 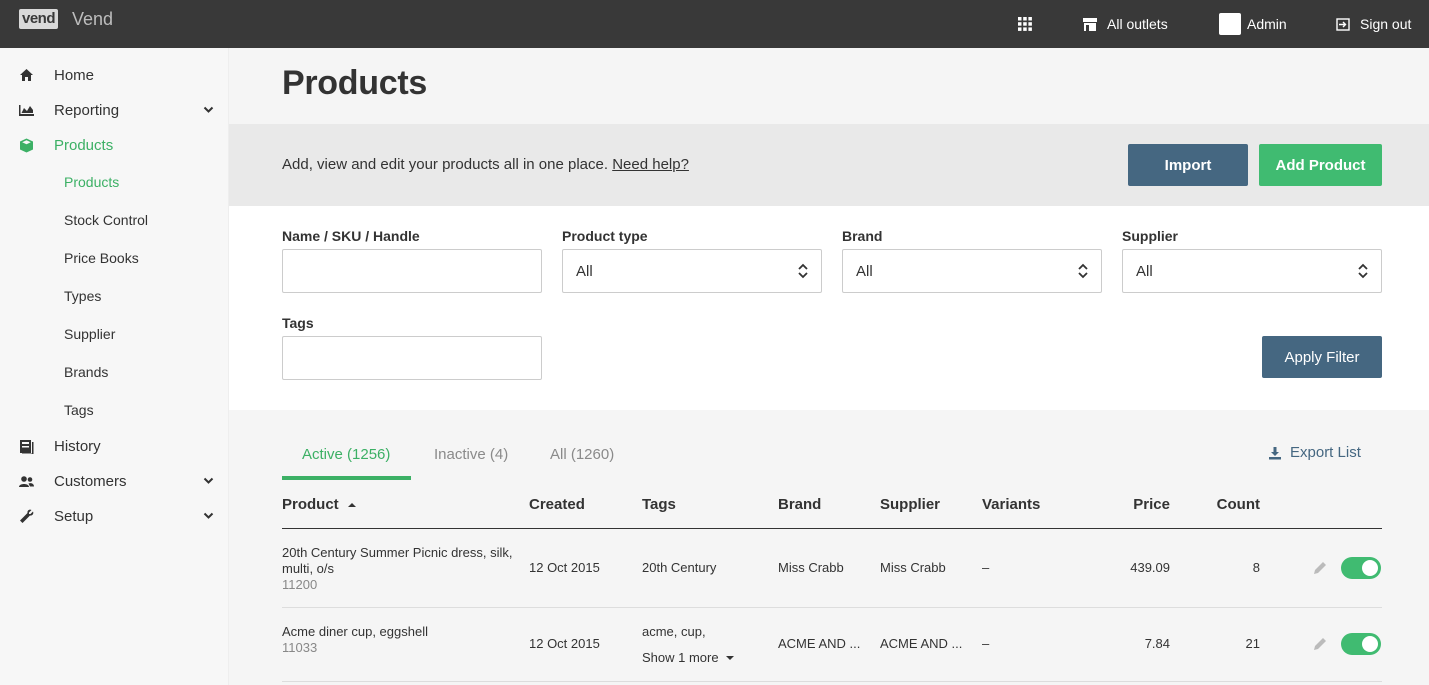 What do you see at coordinates (351, 505) in the screenshot?
I see `sort-ascending-icon` at bounding box center [351, 505].